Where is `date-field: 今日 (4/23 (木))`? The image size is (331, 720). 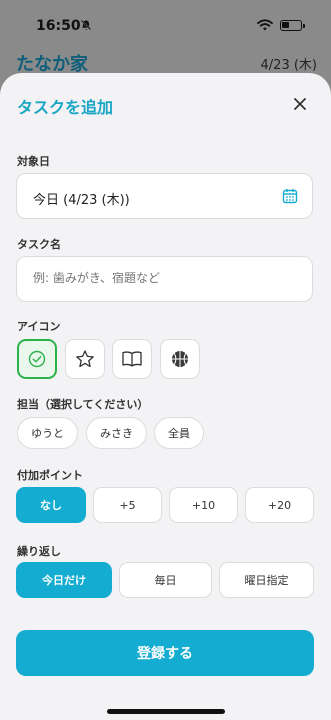
date-field: 今日 (4/23 (木)) is located at coordinates (164, 196).